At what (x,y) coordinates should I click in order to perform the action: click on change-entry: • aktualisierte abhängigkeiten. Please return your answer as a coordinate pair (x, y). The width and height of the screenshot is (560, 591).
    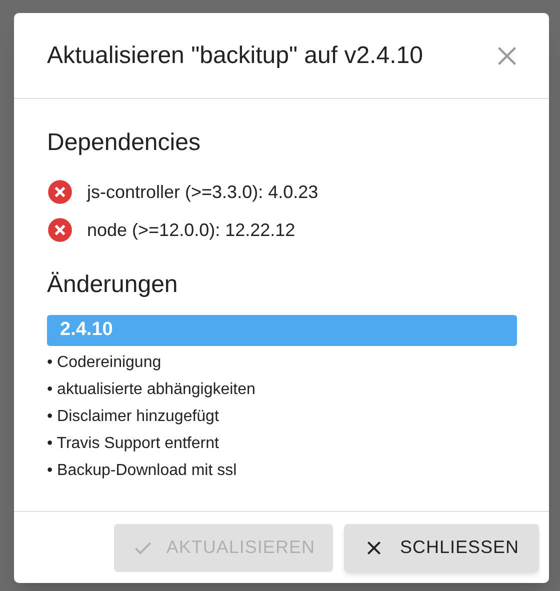
    Looking at the image, I should click on (151, 390).